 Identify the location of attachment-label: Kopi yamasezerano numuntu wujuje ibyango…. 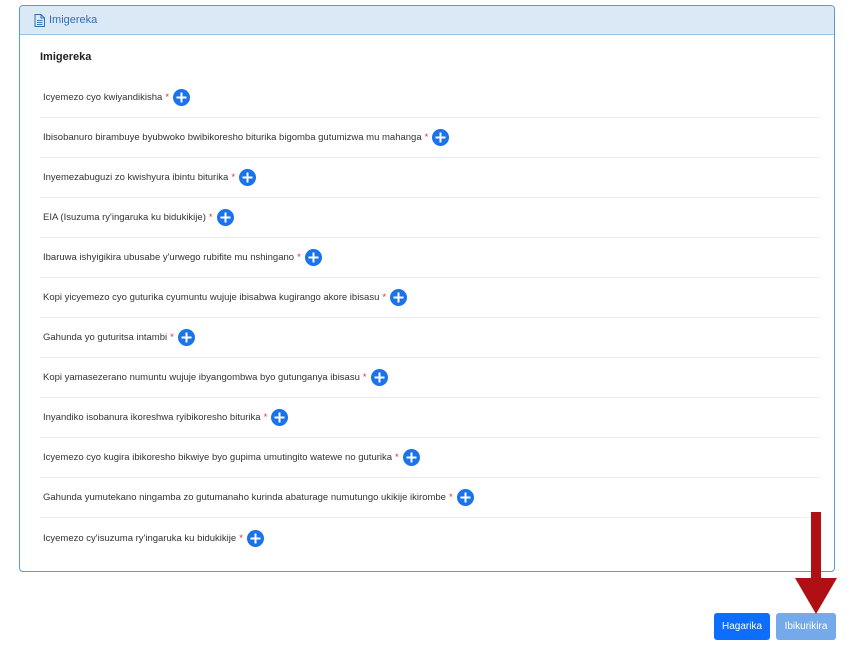
(201, 377).